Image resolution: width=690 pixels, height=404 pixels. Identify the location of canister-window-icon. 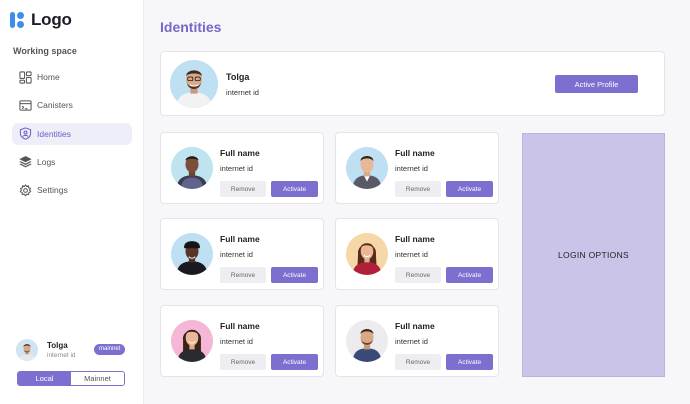
(25, 105).